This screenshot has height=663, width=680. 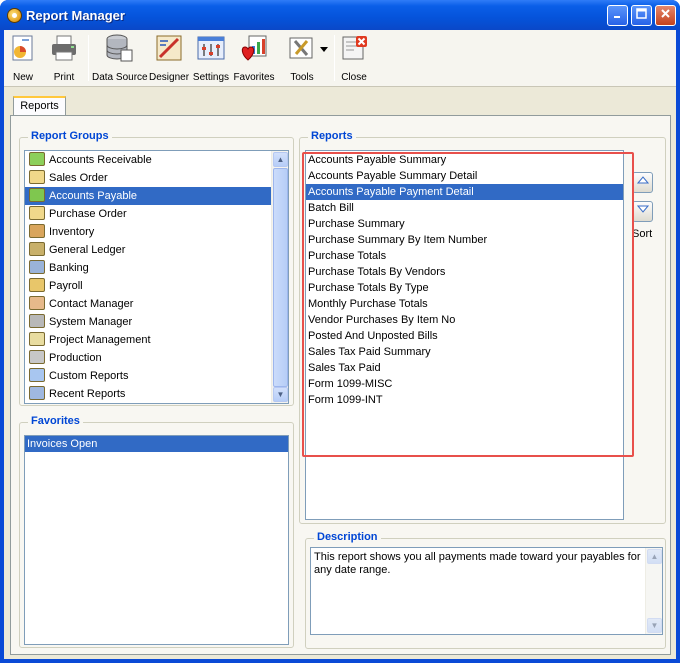 What do you see at coordinates (22, 48) in the screenshot?
I see `new-report-icon` at bounding box center [22, 48].